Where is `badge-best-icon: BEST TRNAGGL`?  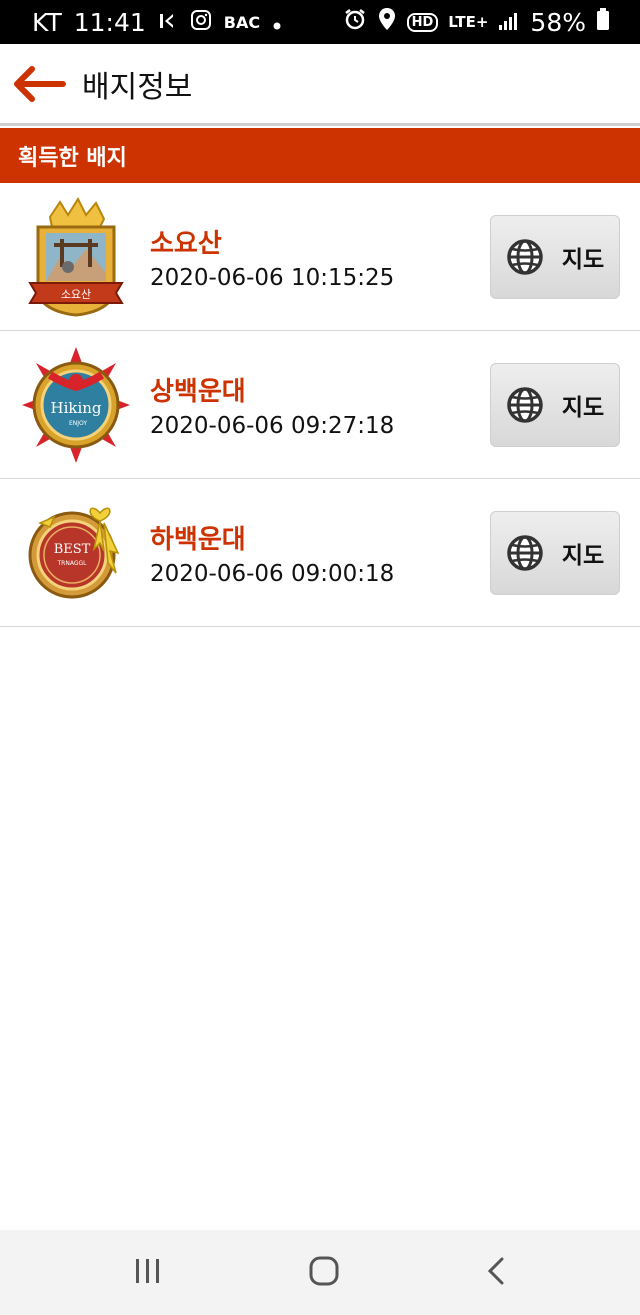 badge-best-icon: BEST TRNAGGL is located at coordinates (74, 553).